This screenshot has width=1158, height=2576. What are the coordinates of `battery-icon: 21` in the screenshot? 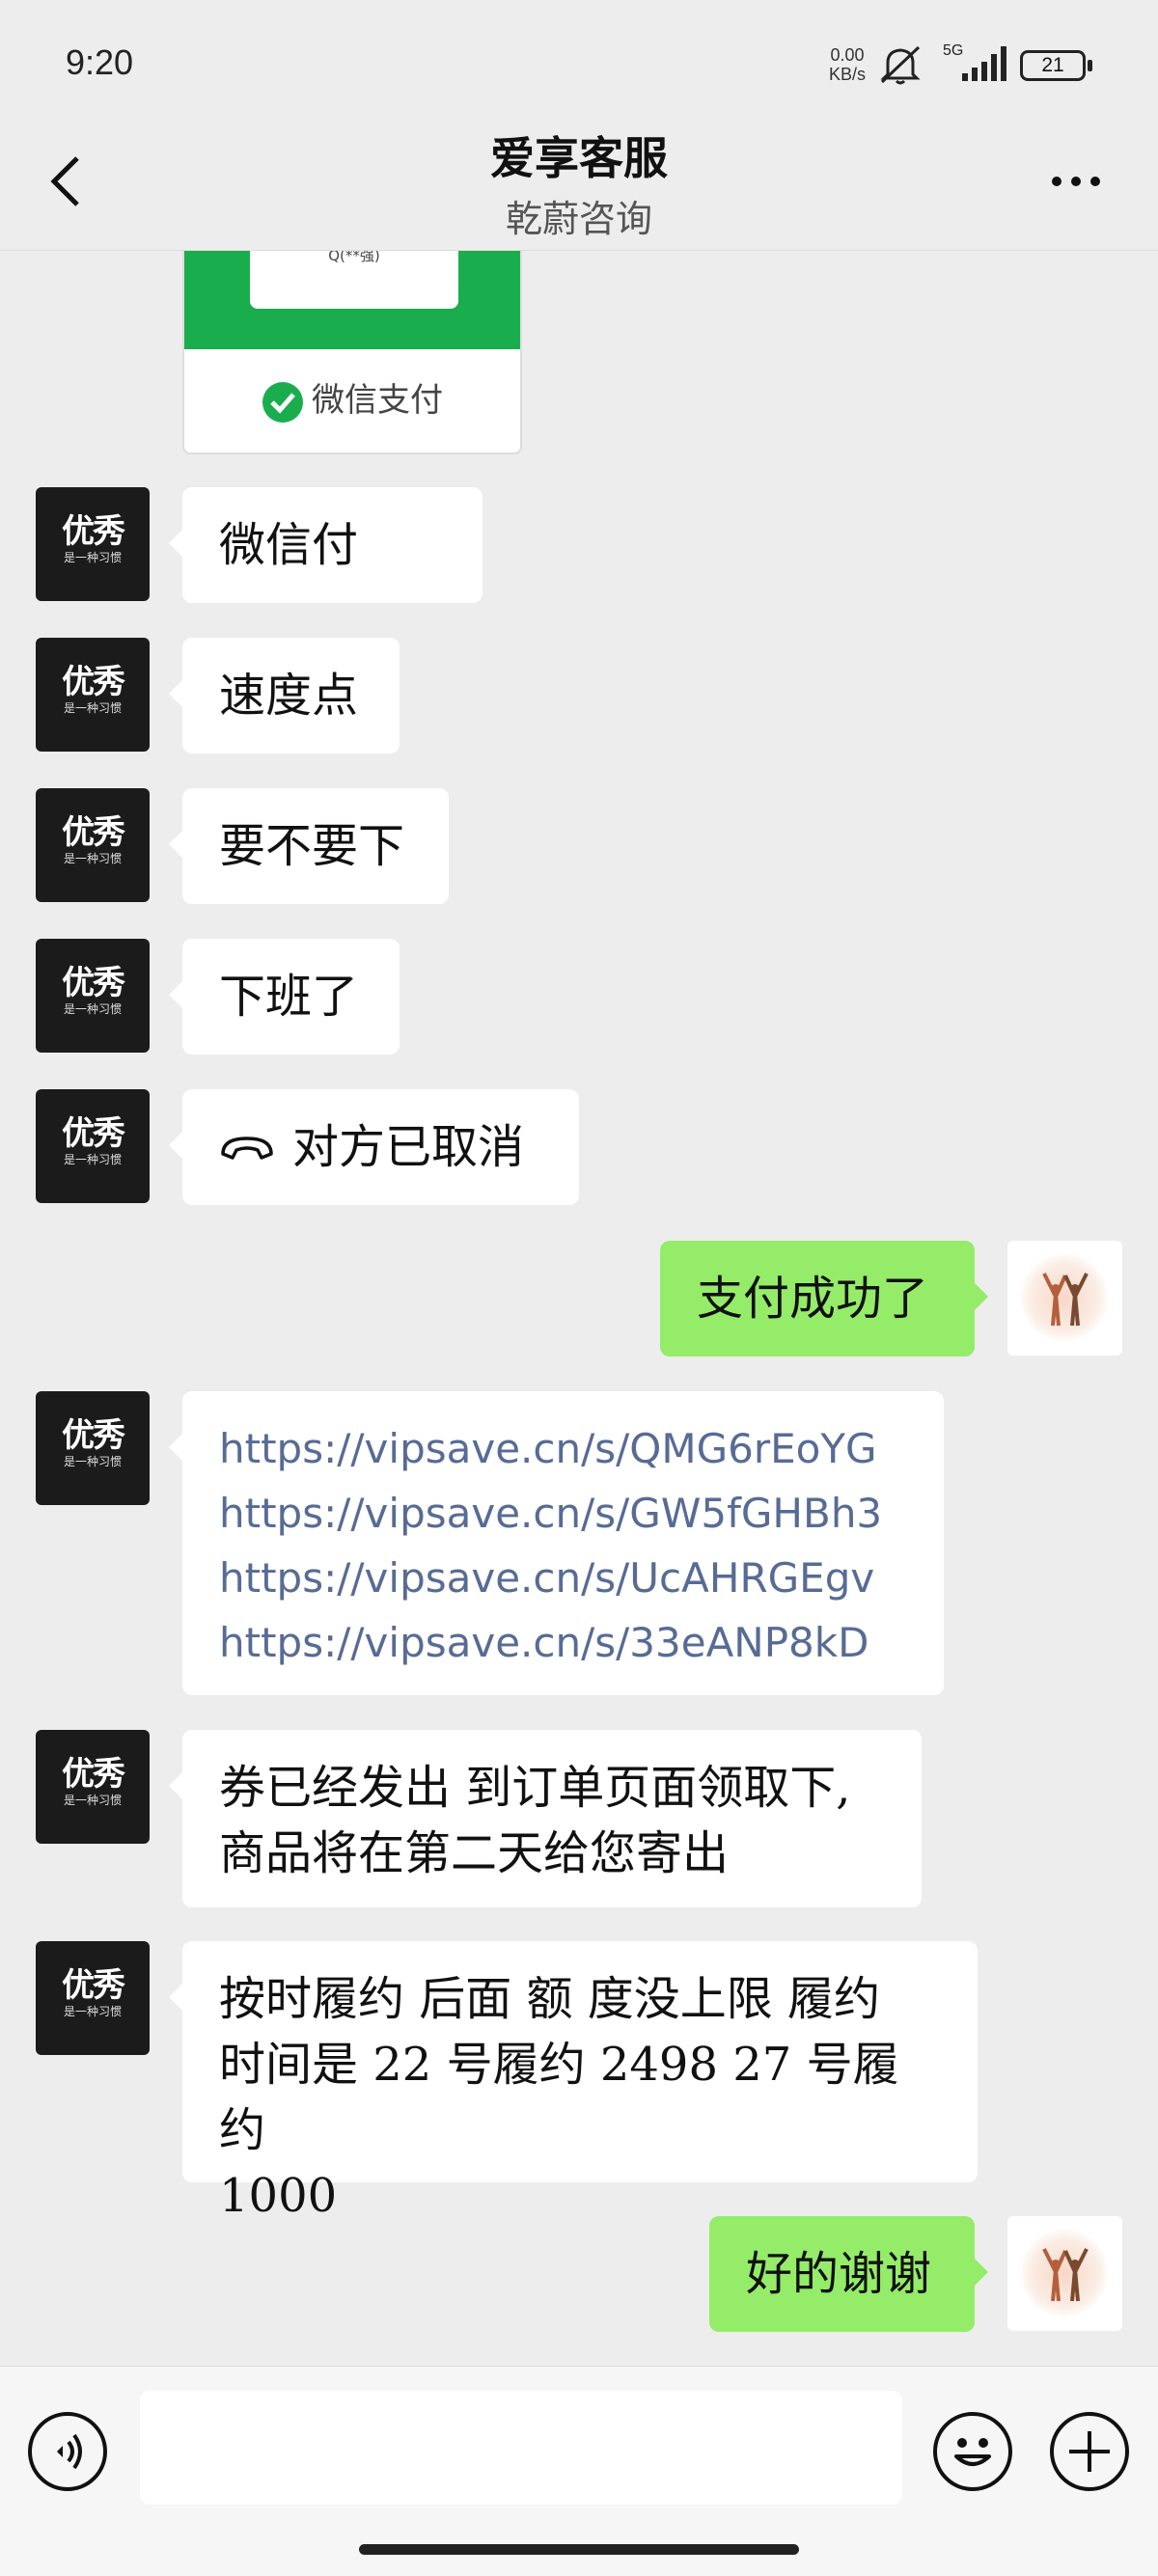 It's located at (1056, 65).